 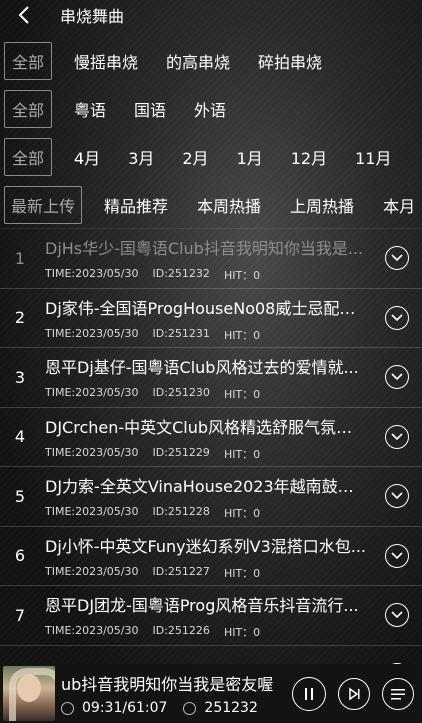 I want to click on filter-row-sort: 最新上传 精品推荐 本周热播 上周热播 本月, so click(x=211, y=205).